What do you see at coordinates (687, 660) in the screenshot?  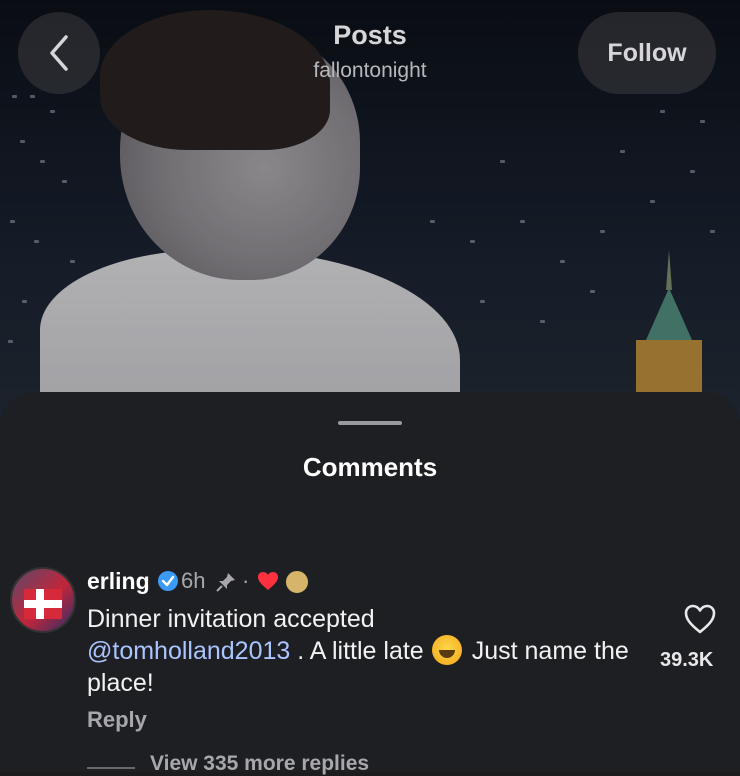 I see `like-count: 39.3K` at bounding box center [687, 660].